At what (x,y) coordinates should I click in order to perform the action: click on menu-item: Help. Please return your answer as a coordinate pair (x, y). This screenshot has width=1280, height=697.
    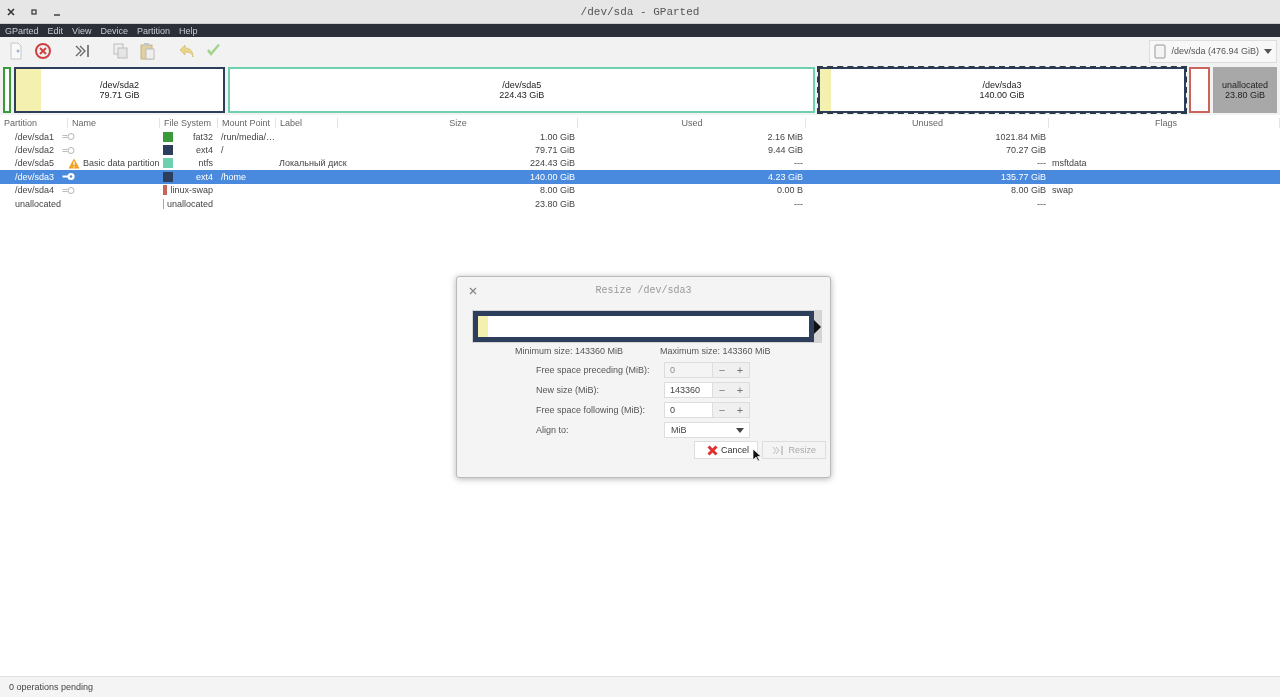
    Looking at the image, I should click on (188, 30).